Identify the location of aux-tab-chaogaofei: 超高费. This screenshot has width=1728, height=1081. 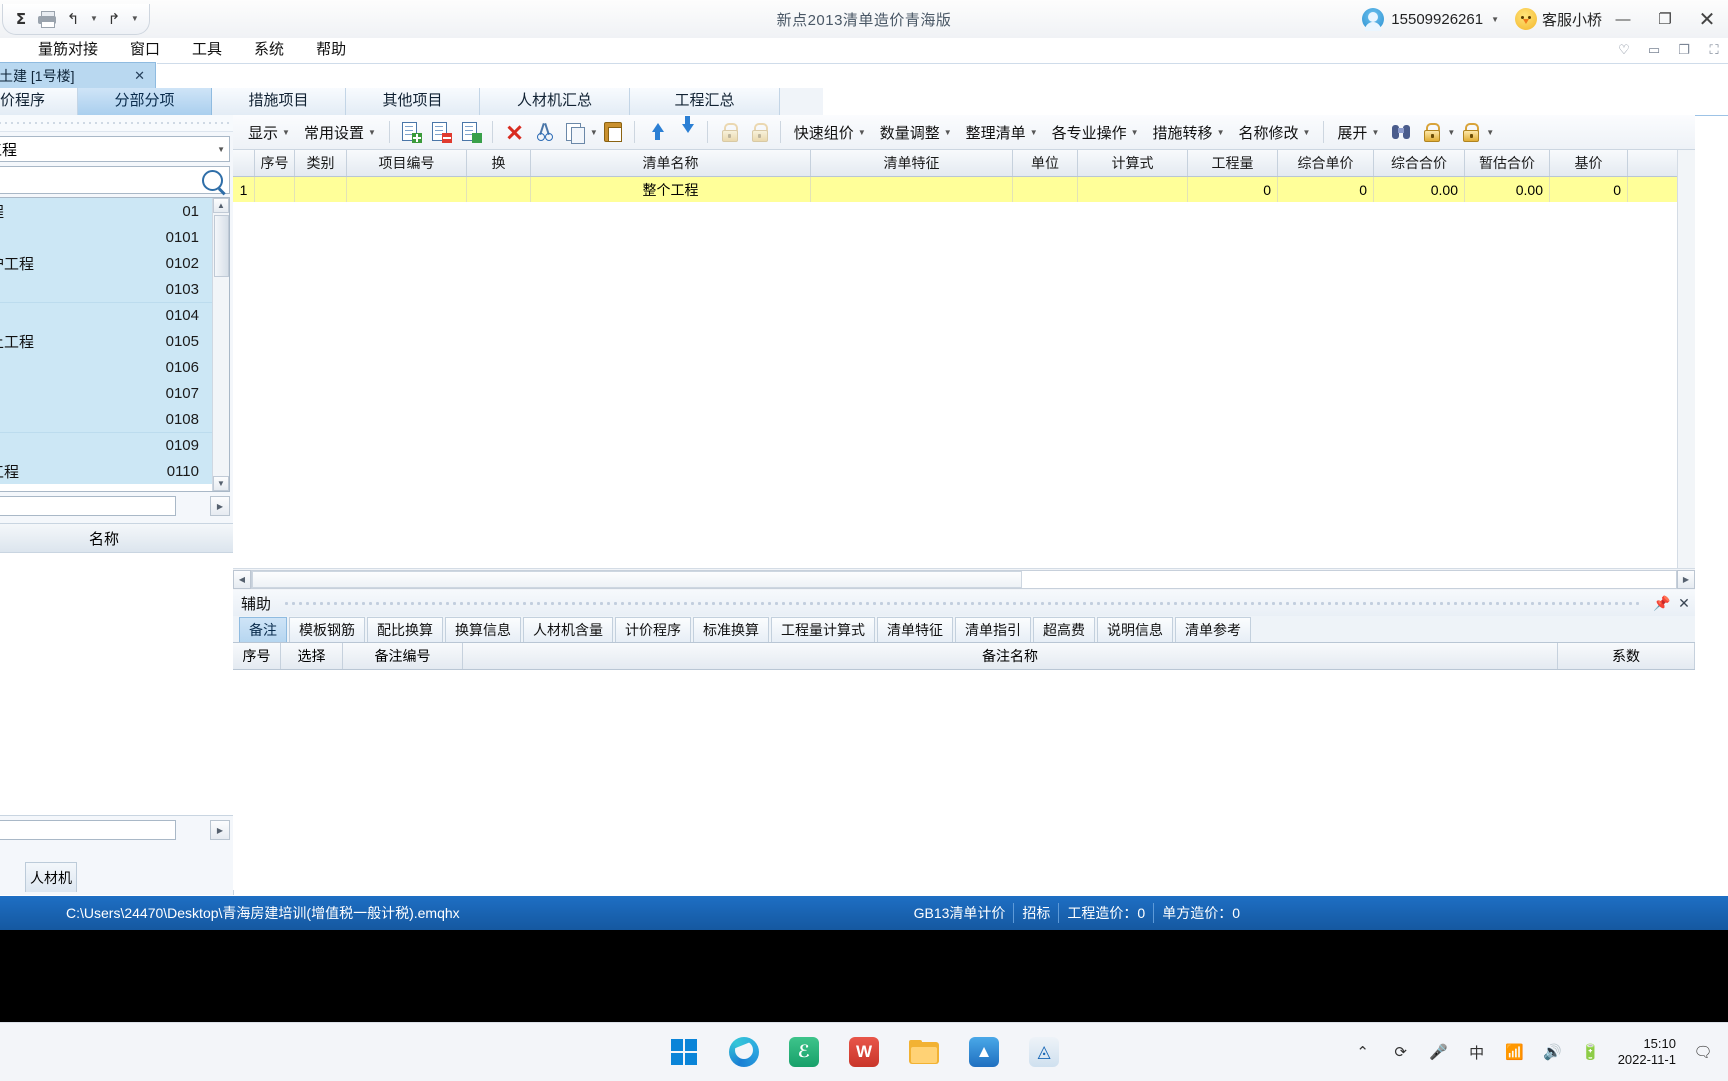
(1064, 629).